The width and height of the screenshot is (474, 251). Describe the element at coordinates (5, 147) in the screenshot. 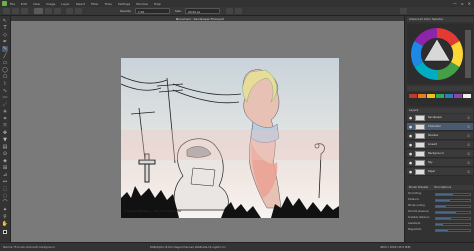

I see `gradient-tool-icon: ▤` at that location.